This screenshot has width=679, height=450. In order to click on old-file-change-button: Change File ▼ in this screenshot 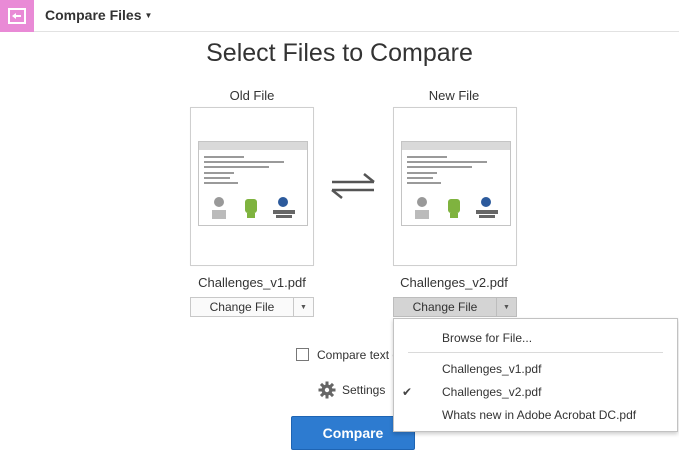, I will do `click(252, 307)`.